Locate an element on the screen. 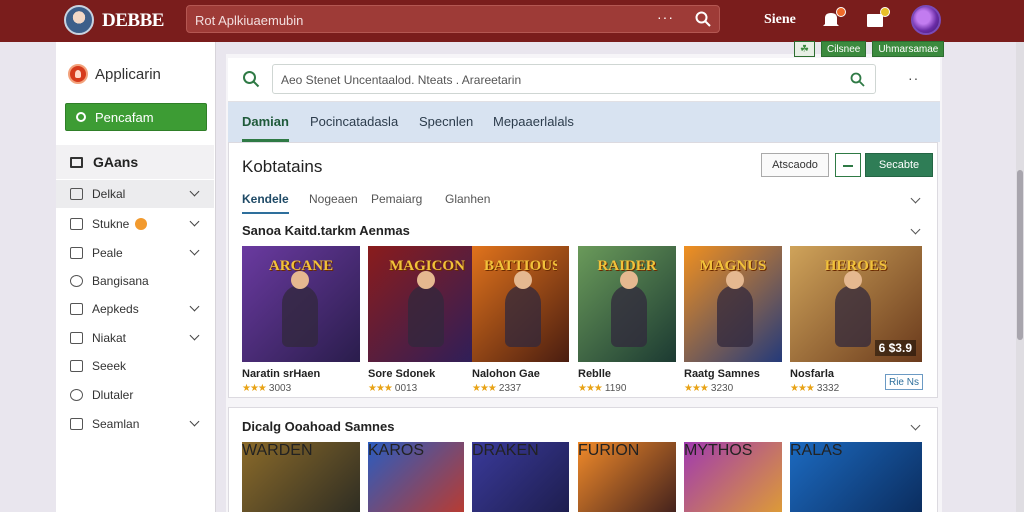 The width and height of the screenshot is (1024, 512). subtab-pemaiarg: Pemaiarg is located at coordinates (396, 199).